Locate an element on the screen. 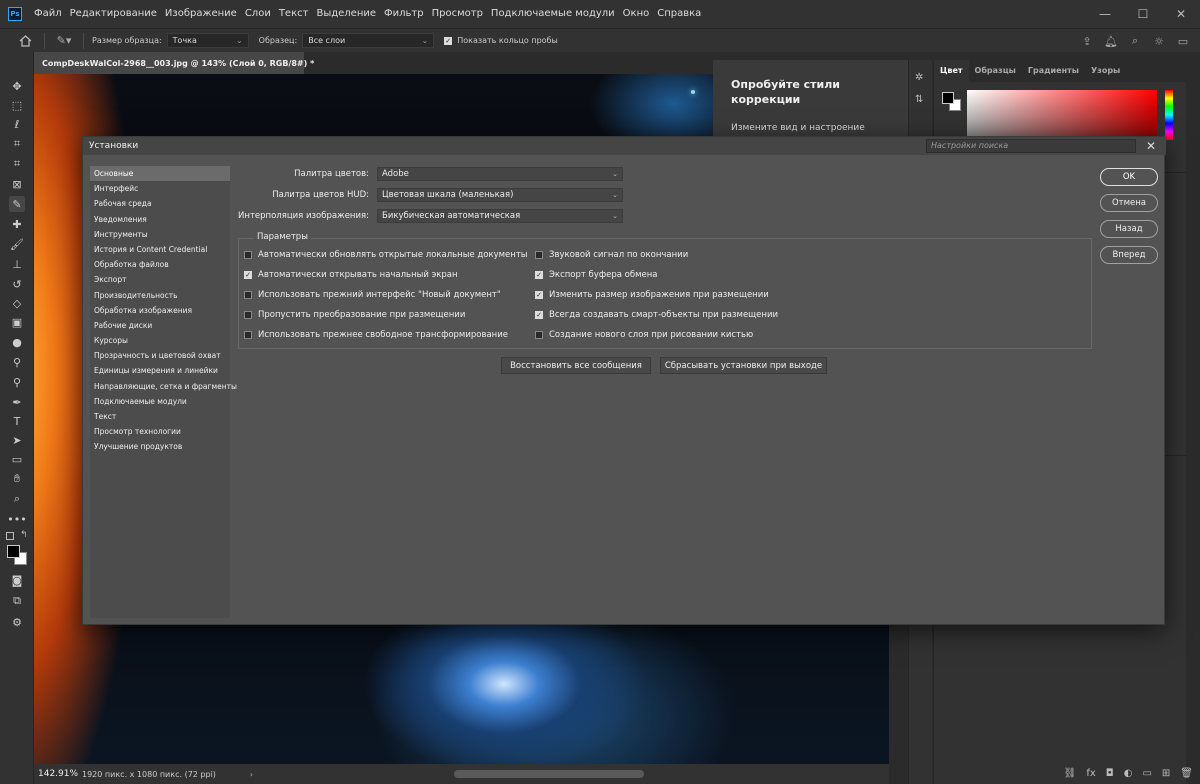  generative-icon: ⚙ is located at coordinates (17, 622).